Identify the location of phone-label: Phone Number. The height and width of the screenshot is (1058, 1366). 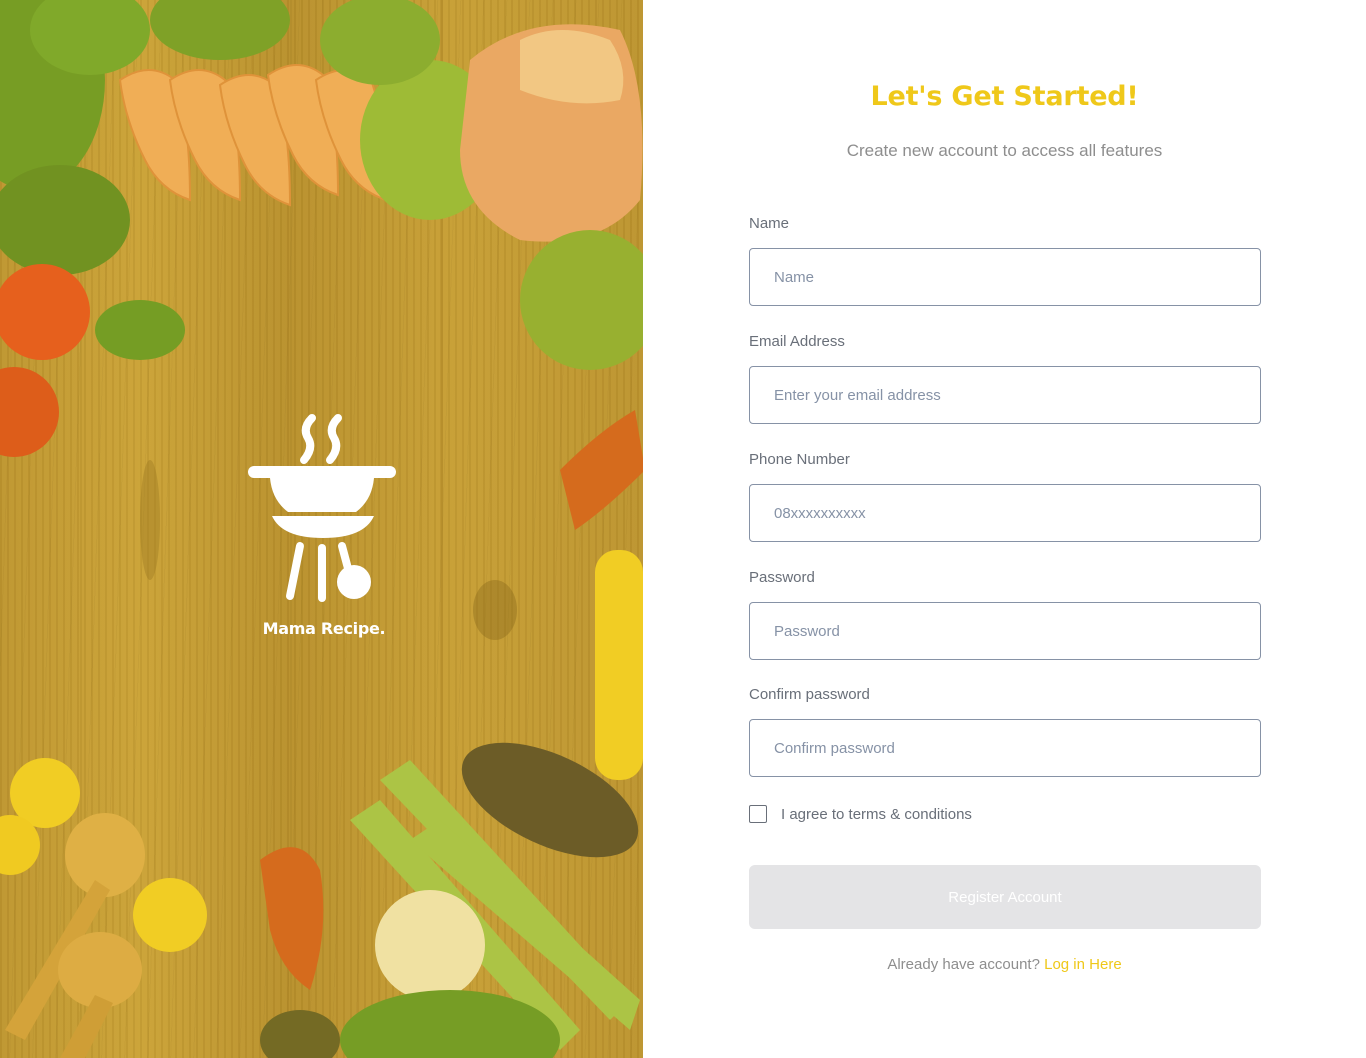
(799, 459).